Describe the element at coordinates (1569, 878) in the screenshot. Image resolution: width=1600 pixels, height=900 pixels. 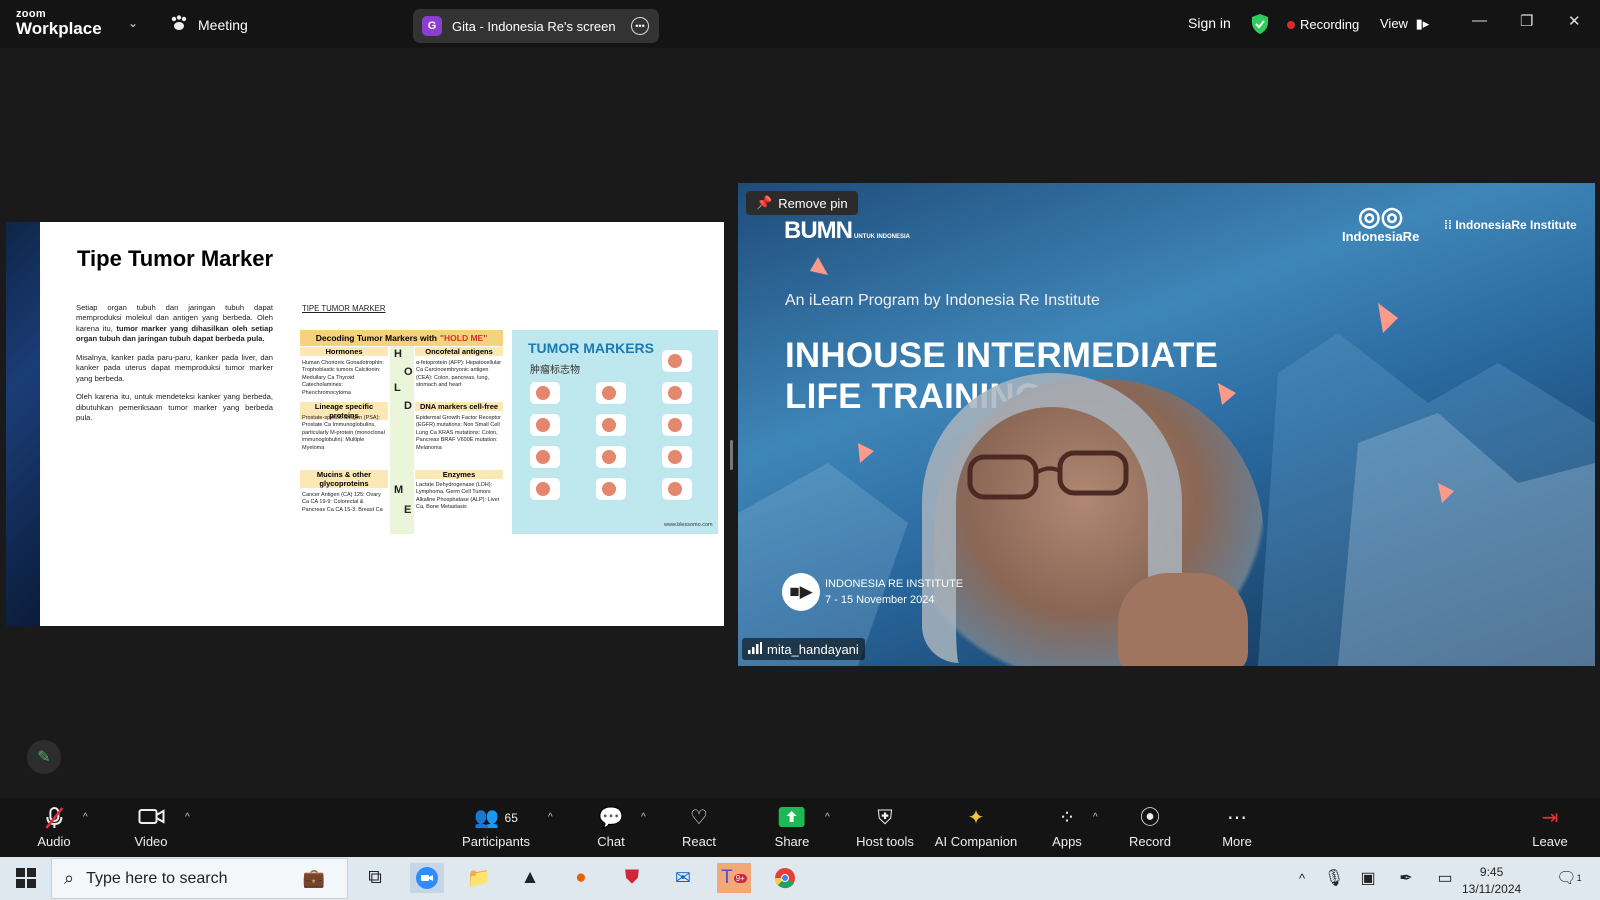
I see `notification-center-icon: 🗨 1` at that location.